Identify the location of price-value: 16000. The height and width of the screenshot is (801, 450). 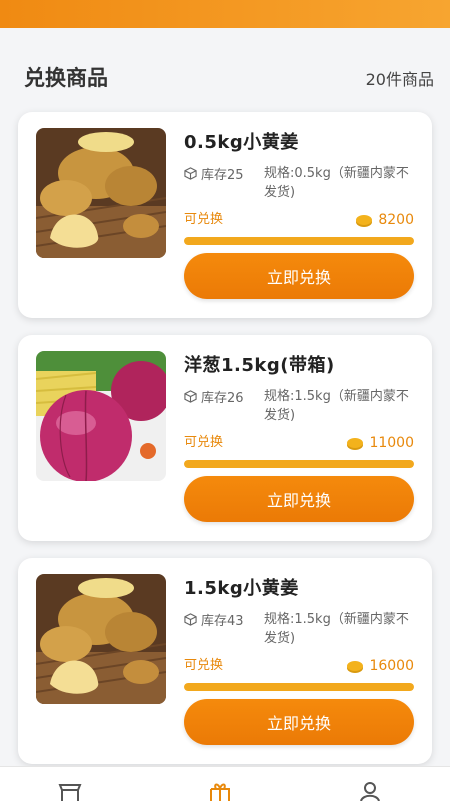
(391, 666).